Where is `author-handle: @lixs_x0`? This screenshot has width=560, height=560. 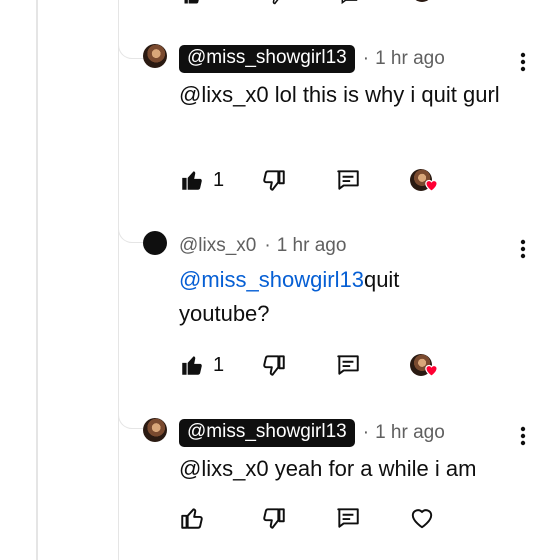 author-handle: @lixs_x0 is located at coordinates (217, 246).